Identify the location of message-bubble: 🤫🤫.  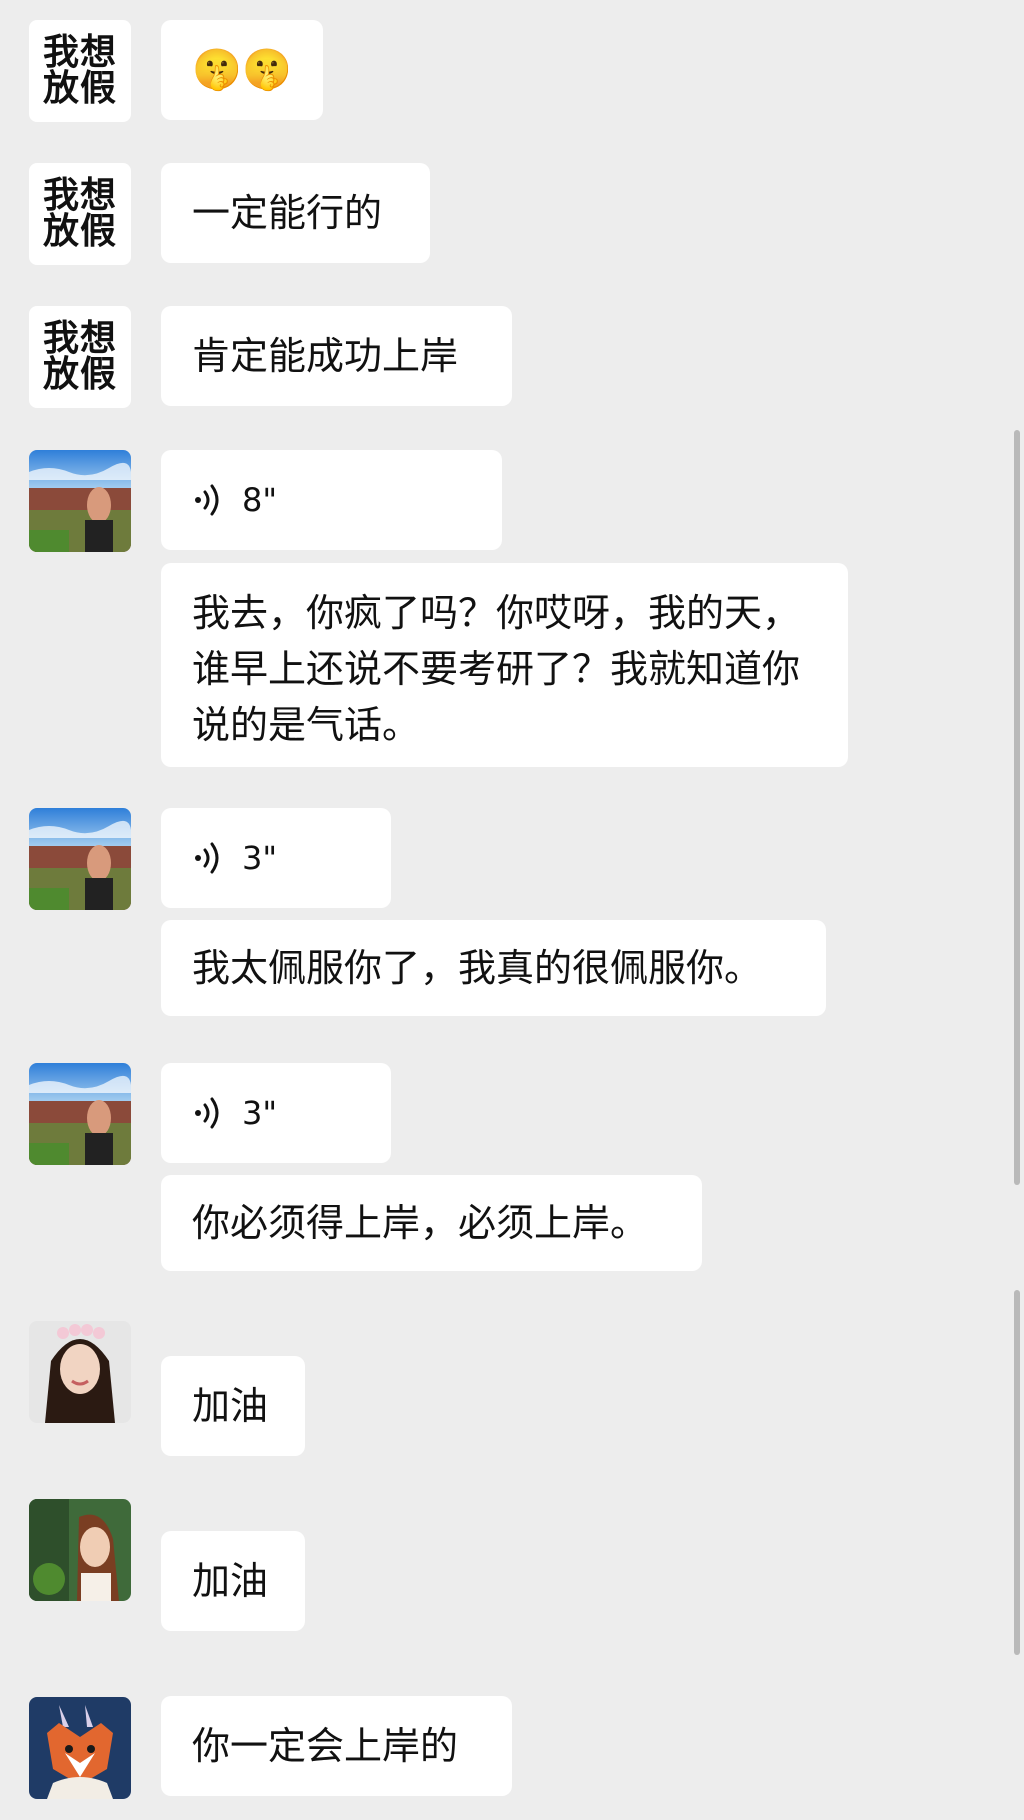
(242, 70).